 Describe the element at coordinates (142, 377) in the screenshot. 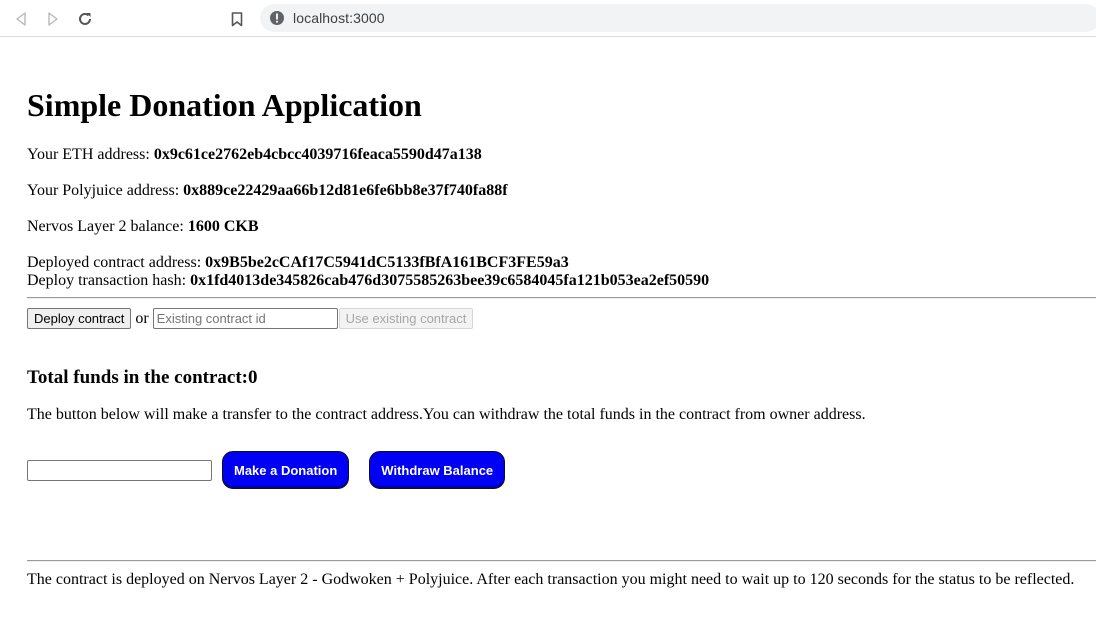

I see `total-funds-heading: Total funds in the contract:0` at that location.